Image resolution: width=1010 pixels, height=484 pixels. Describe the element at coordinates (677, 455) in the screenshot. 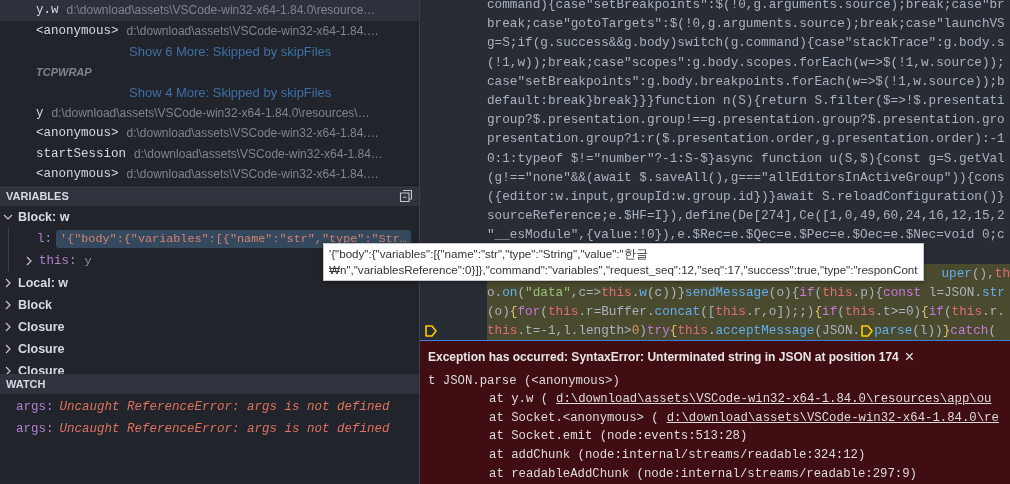

I see `stack-trace-text: at addChunk (node:internal/streams/readable:324:12)` at that location.